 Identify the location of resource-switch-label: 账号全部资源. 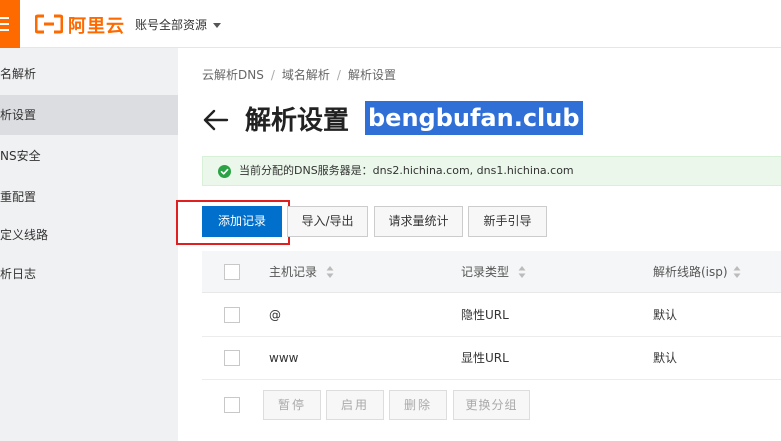
(171, 25).